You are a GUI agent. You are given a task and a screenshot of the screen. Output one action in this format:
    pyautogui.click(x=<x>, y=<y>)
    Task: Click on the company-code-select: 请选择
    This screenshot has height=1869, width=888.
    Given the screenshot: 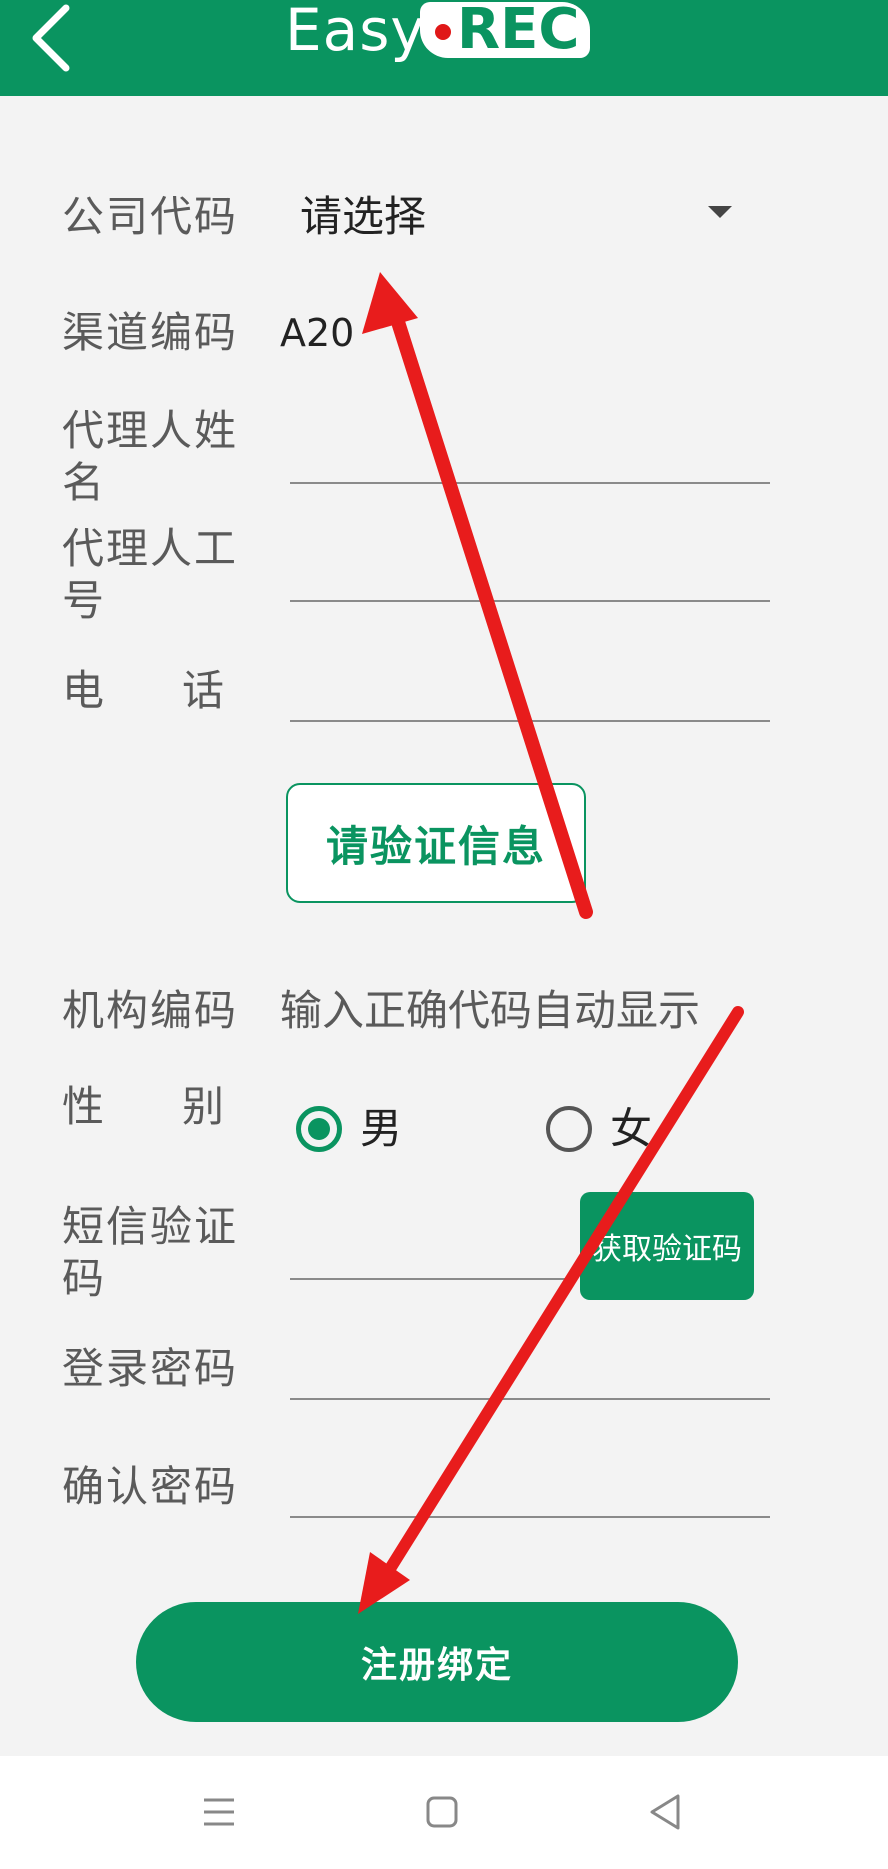 What is the action you would take?
    pyautogui.click(x=363, y=217)
    